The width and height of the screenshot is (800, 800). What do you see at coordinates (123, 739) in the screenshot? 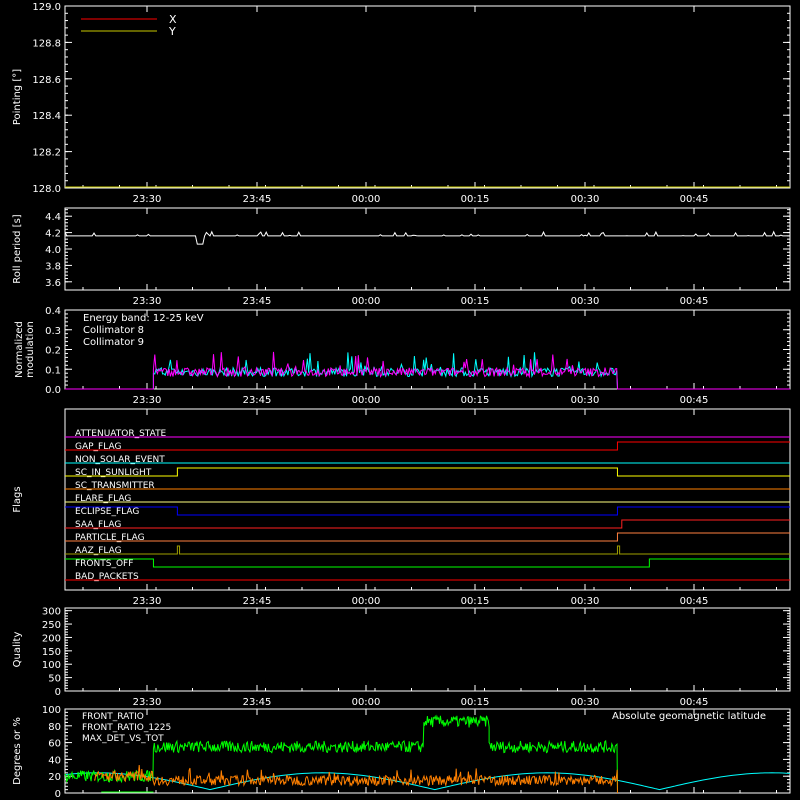
I see `legend-label-max_det_vs_tot: MAX_DET_VS_TOT` at bounding box center [123, 739].